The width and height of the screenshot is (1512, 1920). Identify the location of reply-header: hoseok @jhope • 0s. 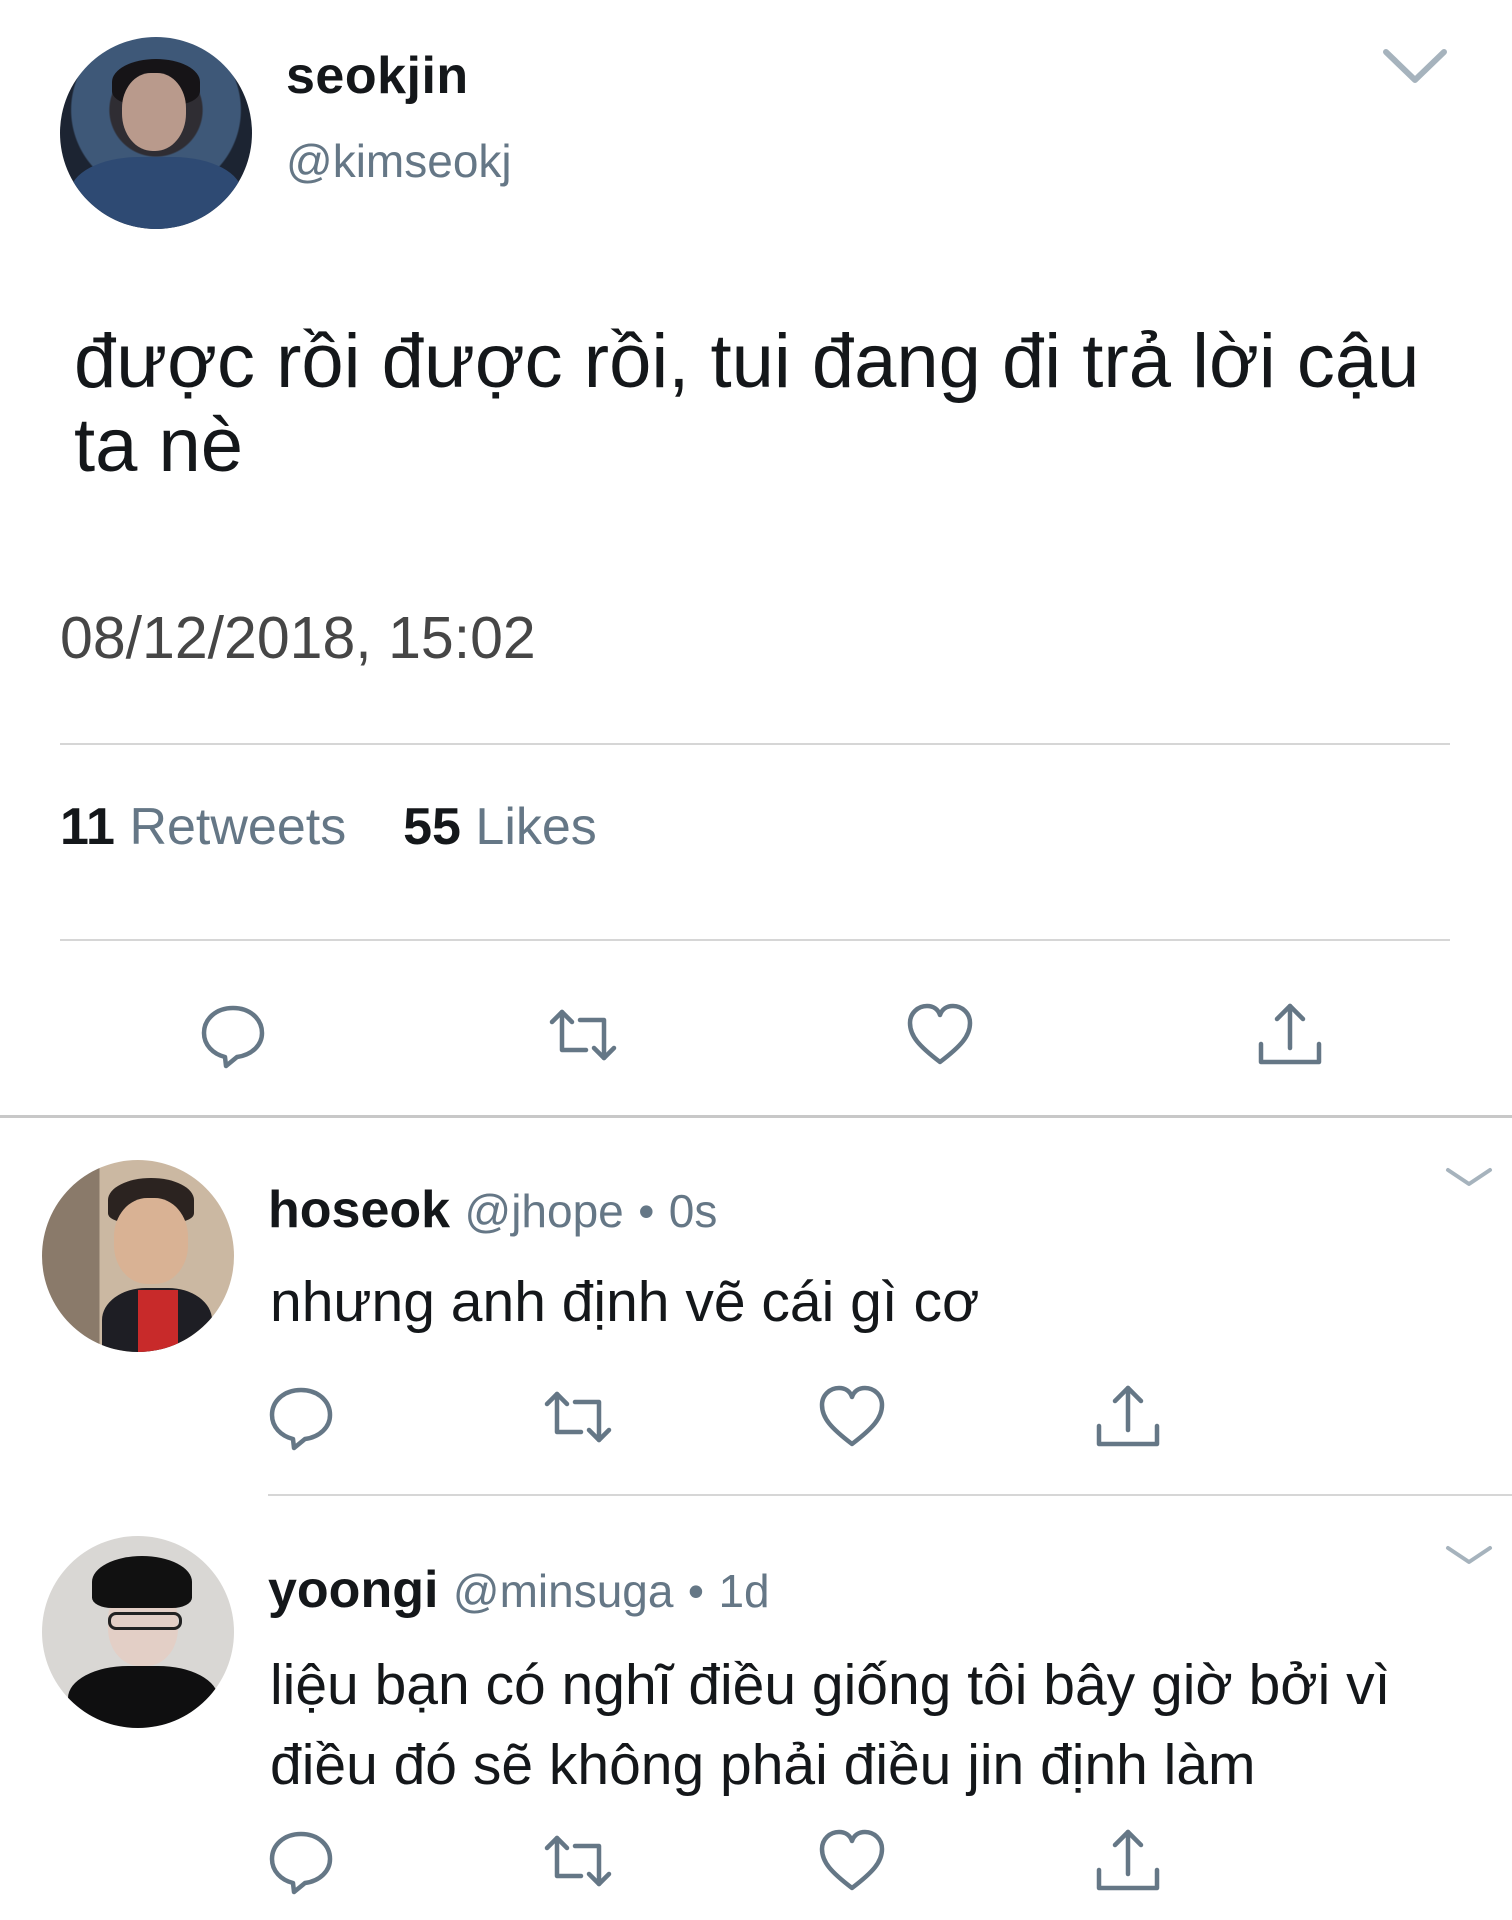
(492, 1210).